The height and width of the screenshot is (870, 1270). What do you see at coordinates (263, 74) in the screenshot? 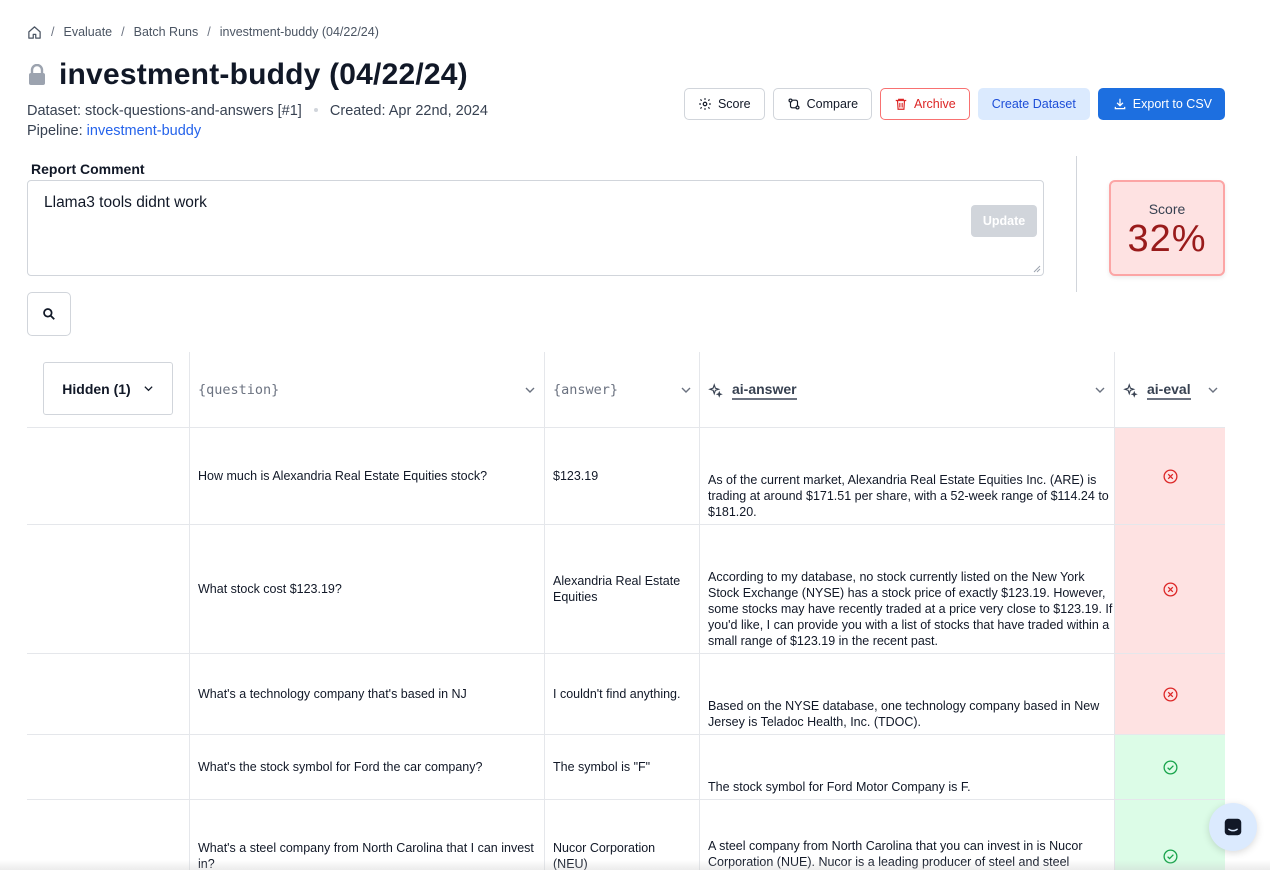
I see `page-title: investment-buddy (04/22/24)` at bounding box center [263, 74].